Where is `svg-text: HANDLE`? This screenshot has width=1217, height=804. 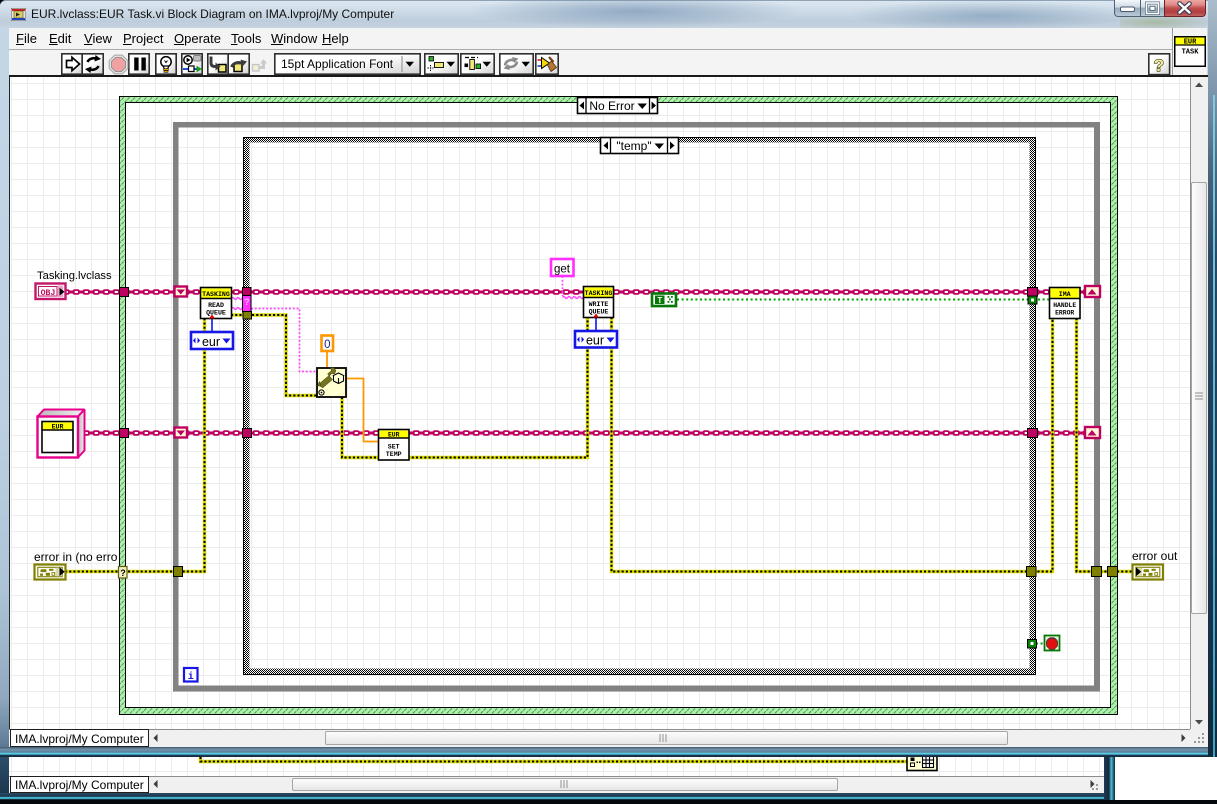
svg-text: HANDLE is located at coordinates (1064, 305).